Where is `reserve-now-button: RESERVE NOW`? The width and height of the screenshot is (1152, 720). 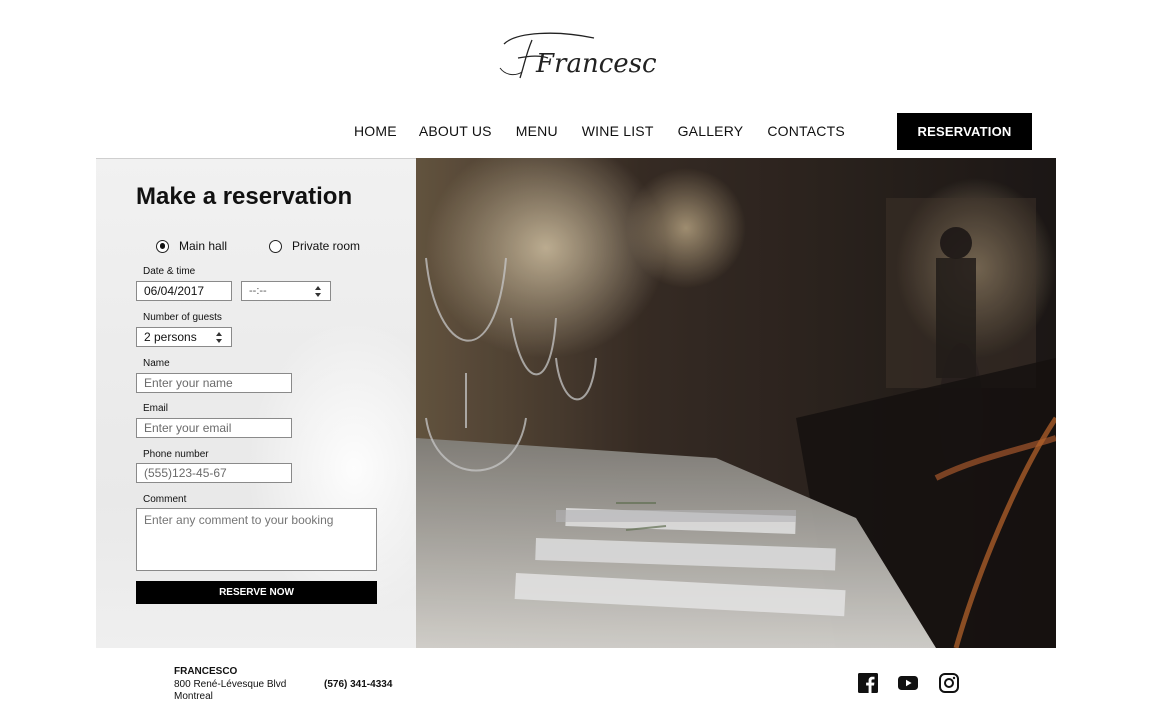
reserve-now-button: RESERVE NOW is located at coordinates (256, 592).